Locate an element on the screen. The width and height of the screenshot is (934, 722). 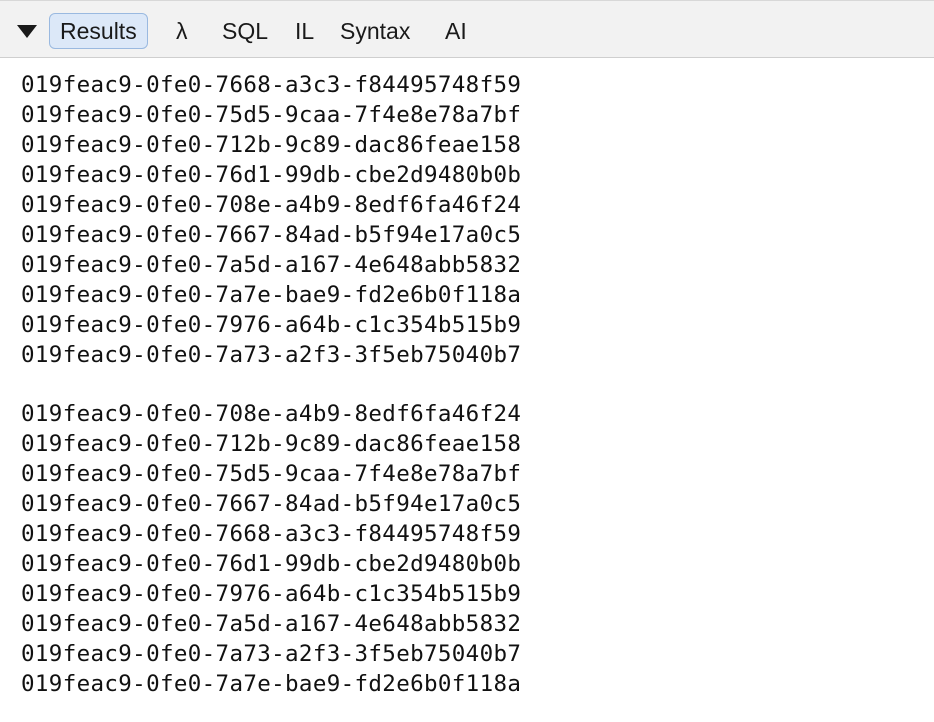
tab-ai: AI is located at coordinates (456, 31).